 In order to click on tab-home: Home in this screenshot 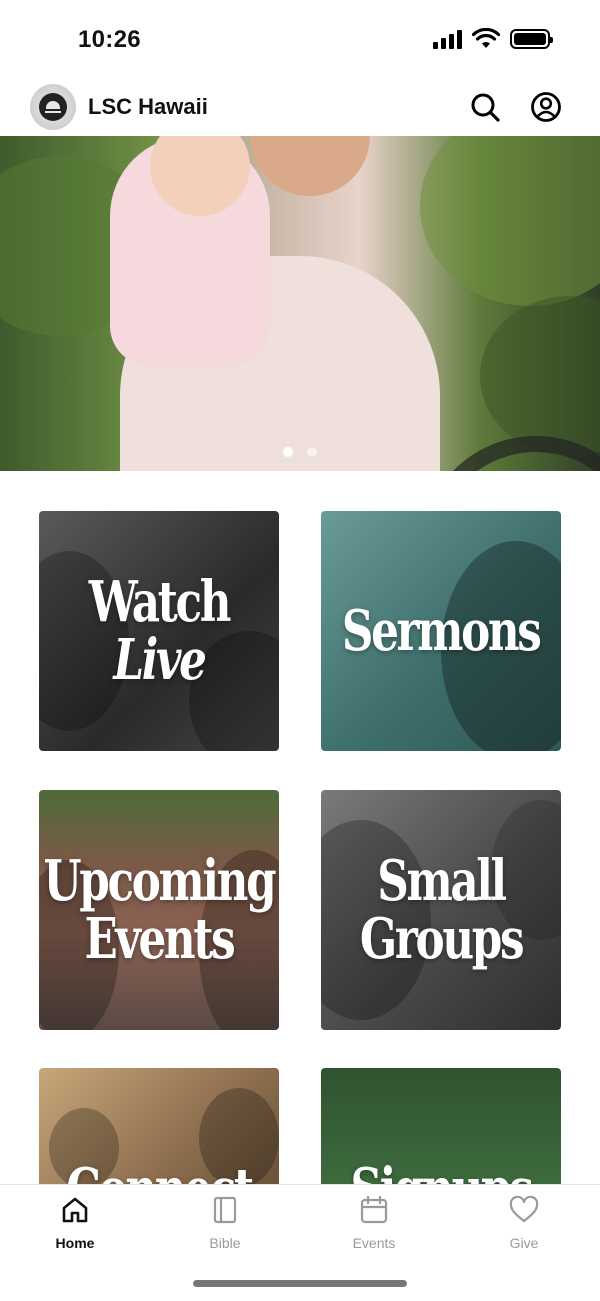, I will do `click(75, 1223)`.